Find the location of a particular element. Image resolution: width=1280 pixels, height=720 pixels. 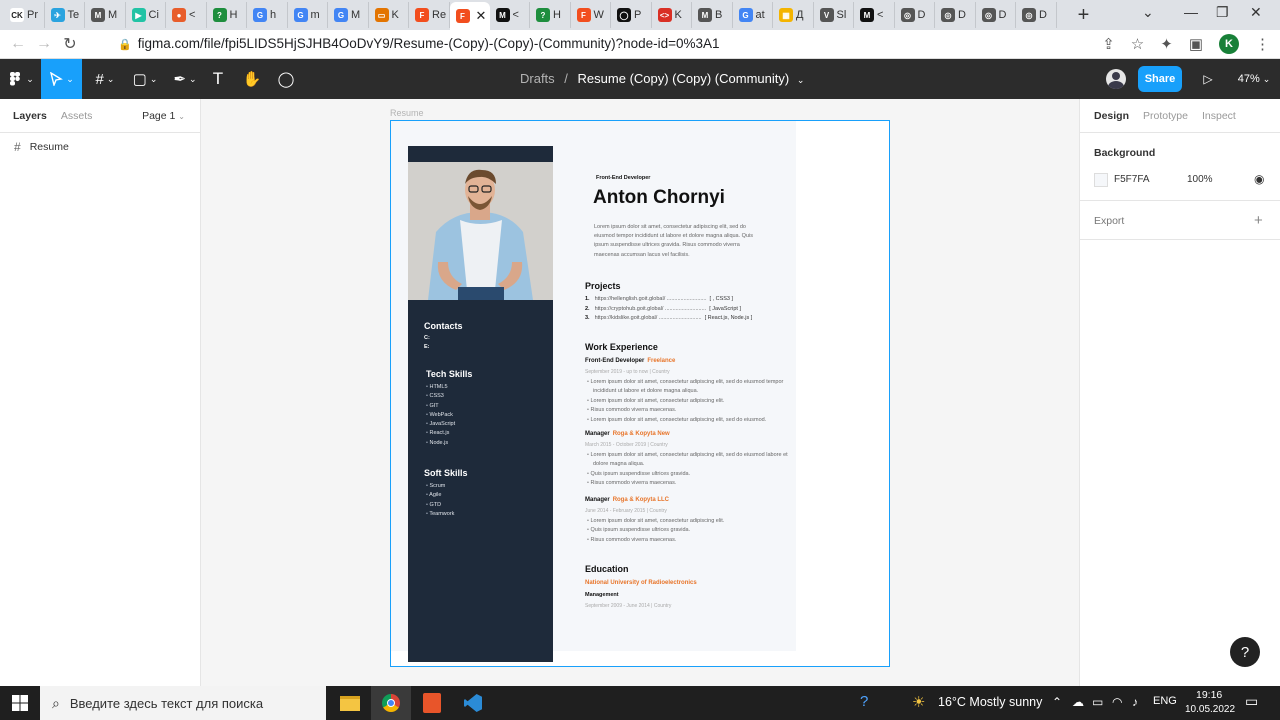

cloud-icon: ☁ is located at coordinates (1078, 702).